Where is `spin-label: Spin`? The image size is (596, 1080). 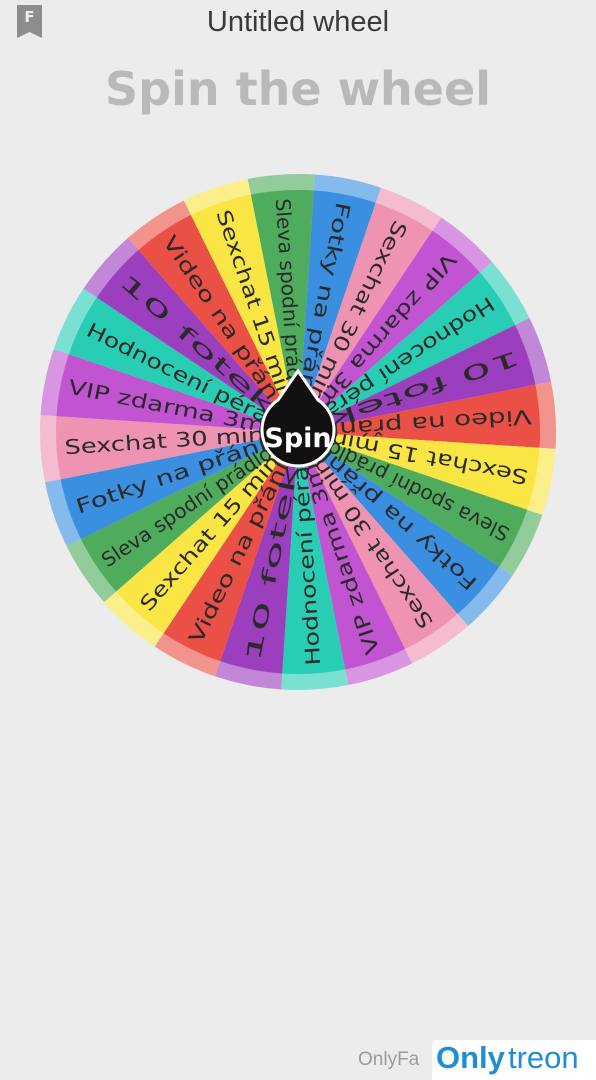
spin-label: Spin is located at coordinates (297, 438).